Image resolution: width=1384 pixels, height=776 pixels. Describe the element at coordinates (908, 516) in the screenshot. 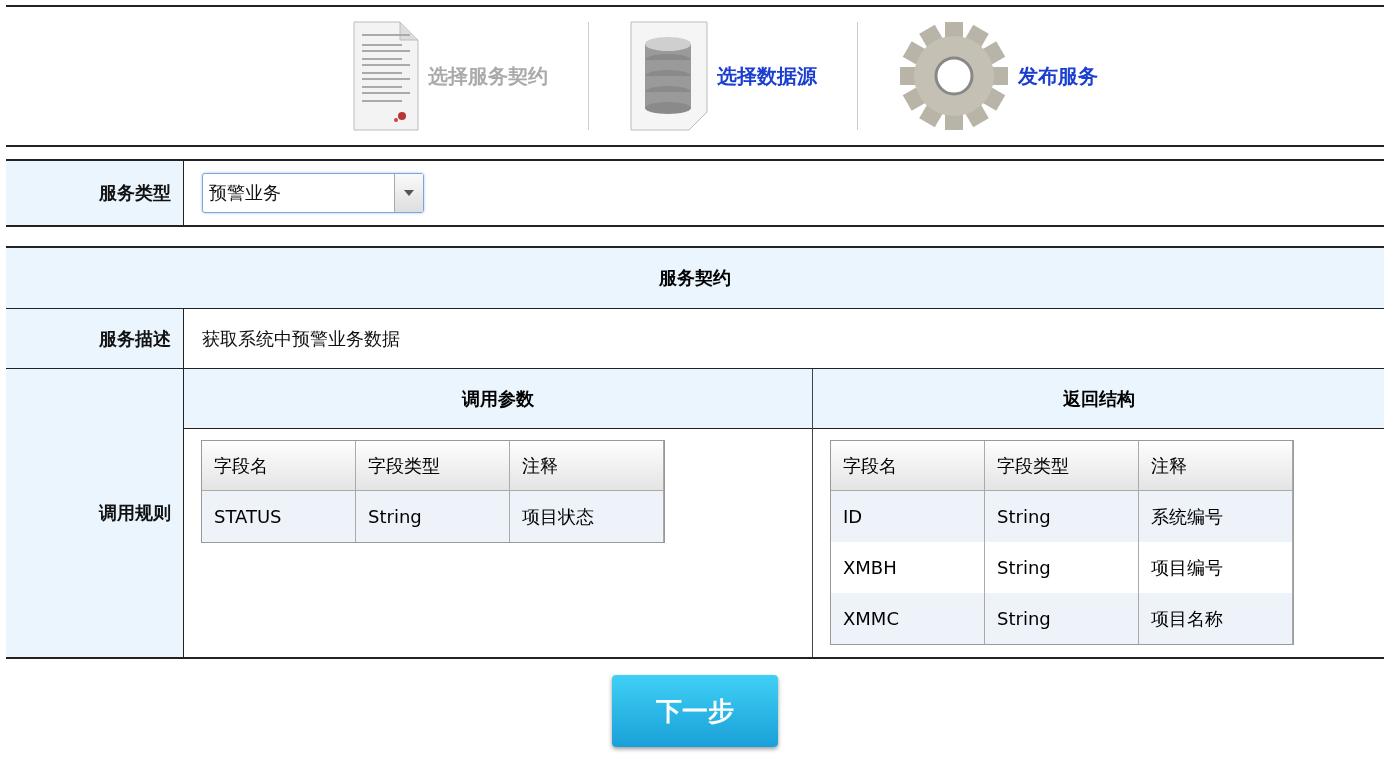

I see `table-cell: ID` at that location.